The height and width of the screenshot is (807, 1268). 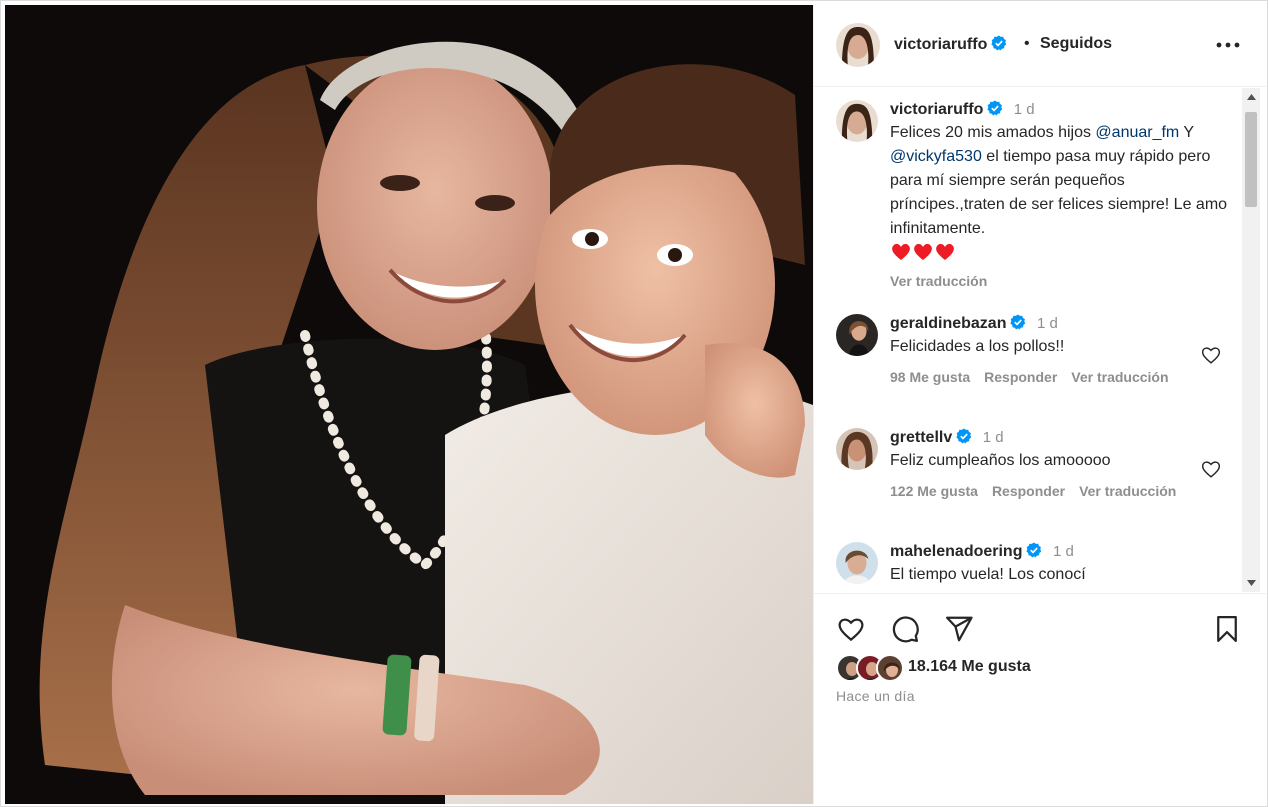 What do you see at coordinates (1251, 159) in the screenshot?
I see `scrollbar-thumb` at bounding box center [1251, 159].